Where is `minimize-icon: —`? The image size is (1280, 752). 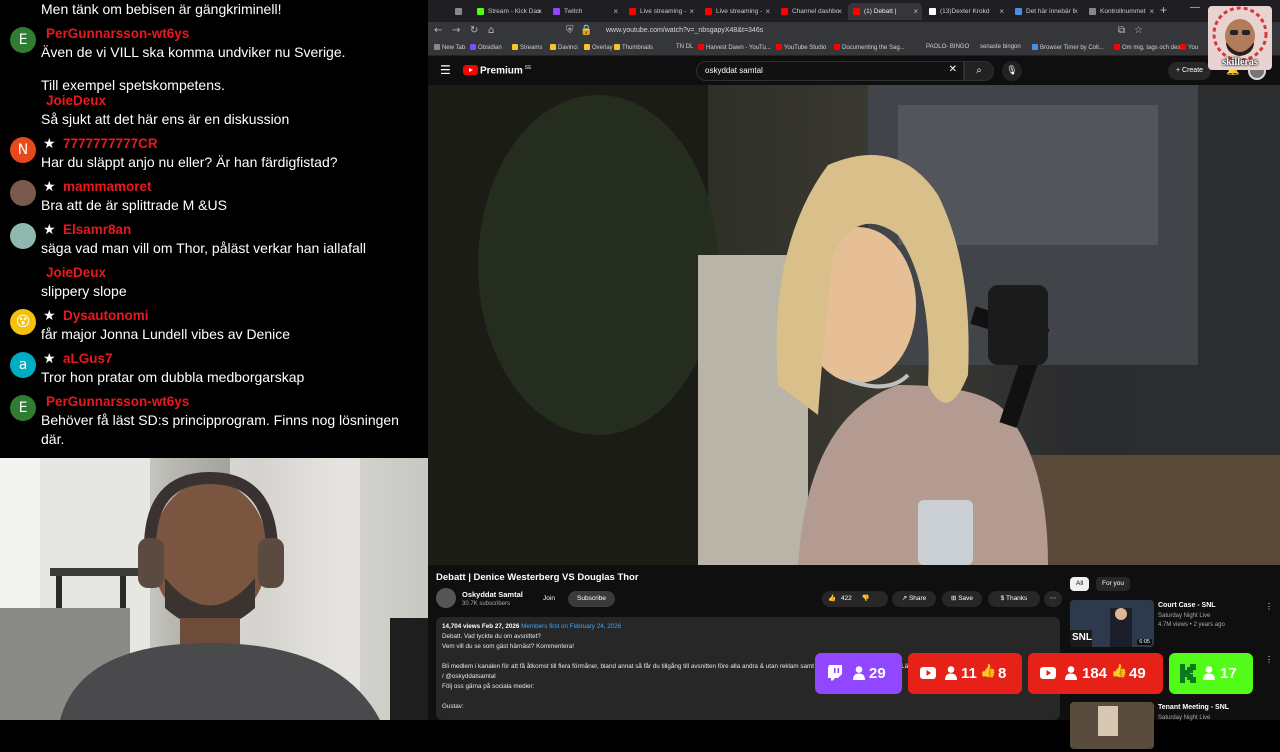 minimize-icon: — is located at coordinates (1195, 7).